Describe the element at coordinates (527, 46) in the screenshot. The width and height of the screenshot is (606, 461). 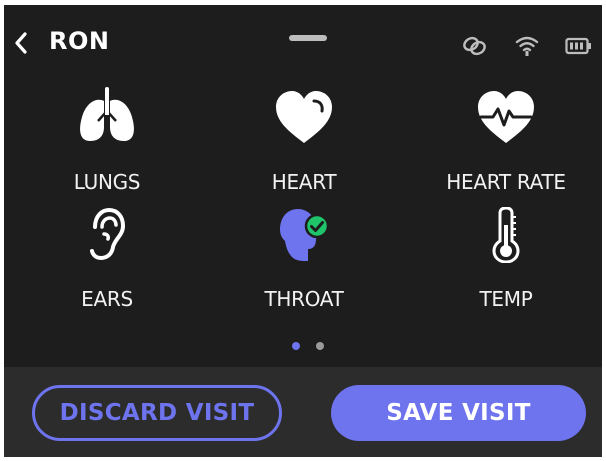
I see `wifi-icon` at that location.